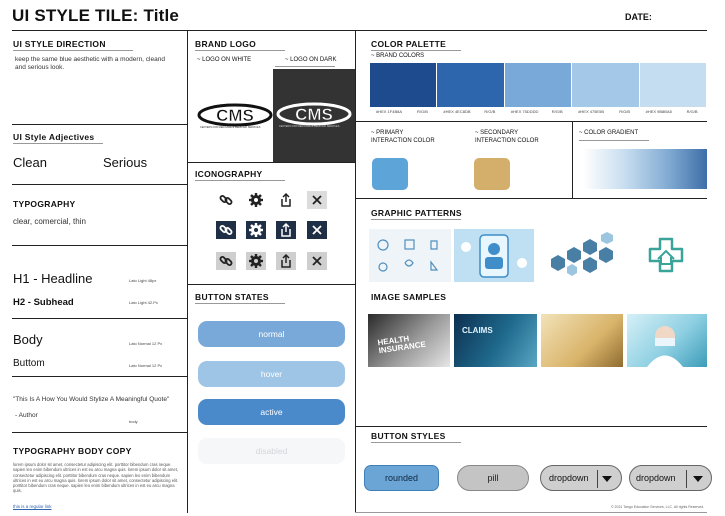 This screenshot has width=725, height=516. I want to click on dropdown-button-2: dropdown, so click(670, 478).